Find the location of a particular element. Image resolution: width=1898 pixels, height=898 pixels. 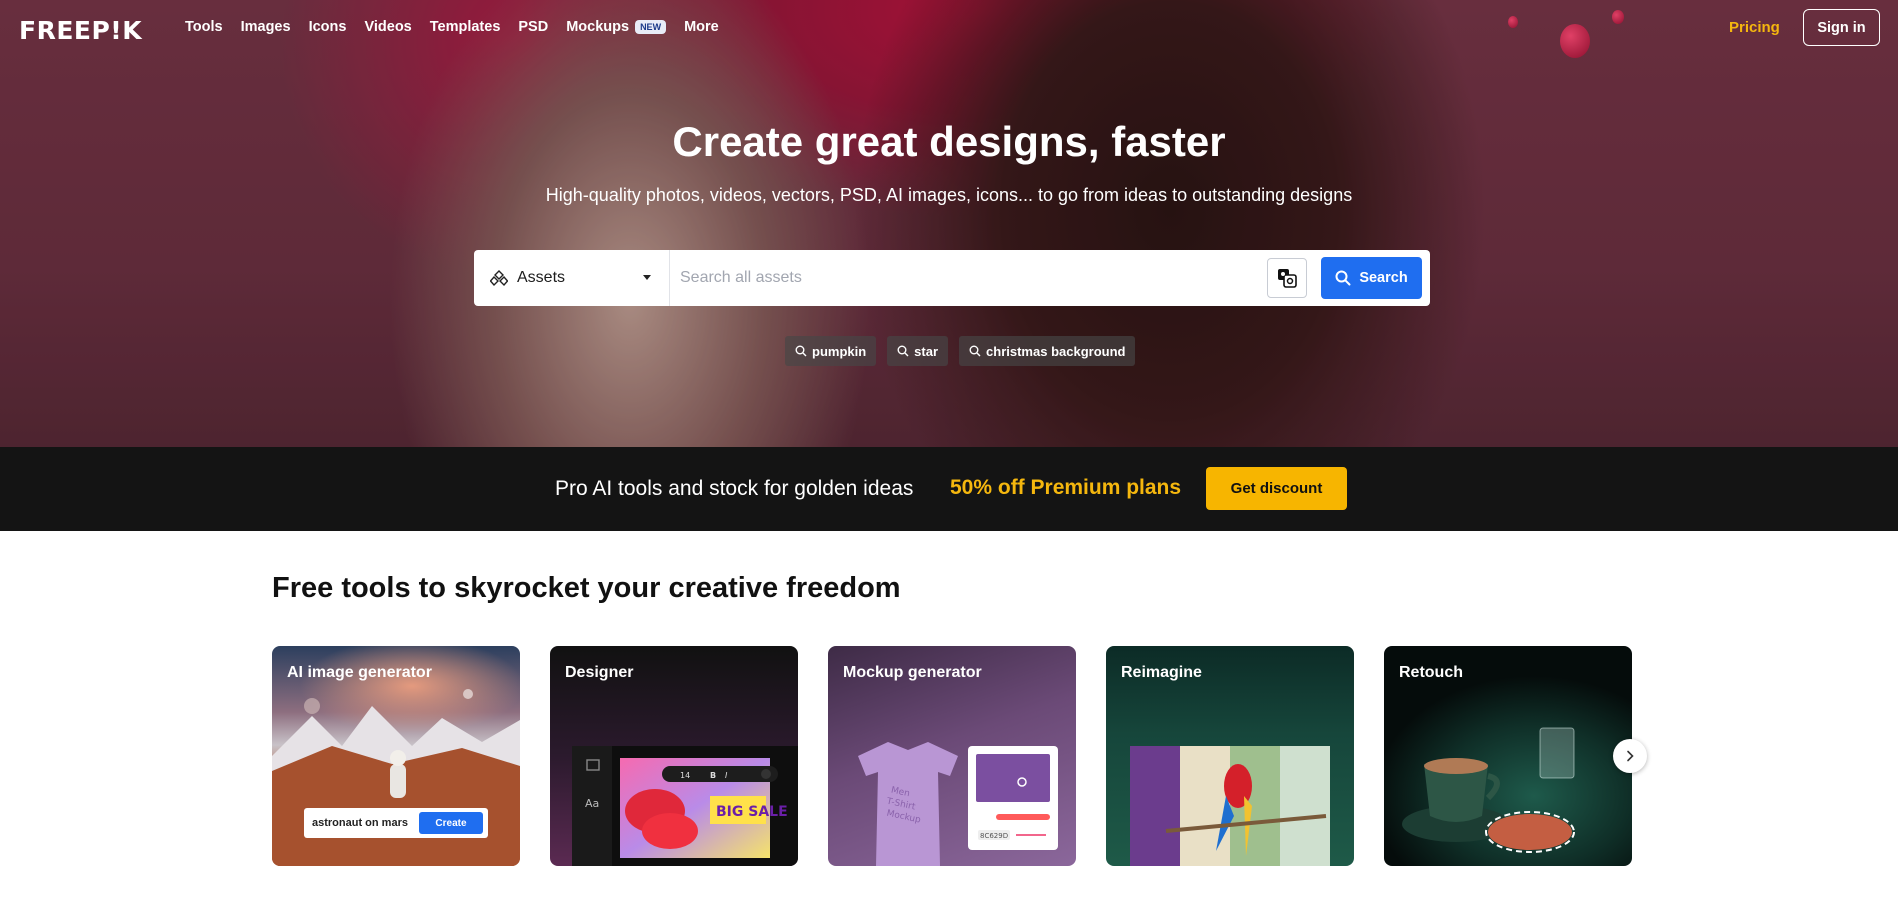

new-badge: NEW is located at coordinates (651, 27).